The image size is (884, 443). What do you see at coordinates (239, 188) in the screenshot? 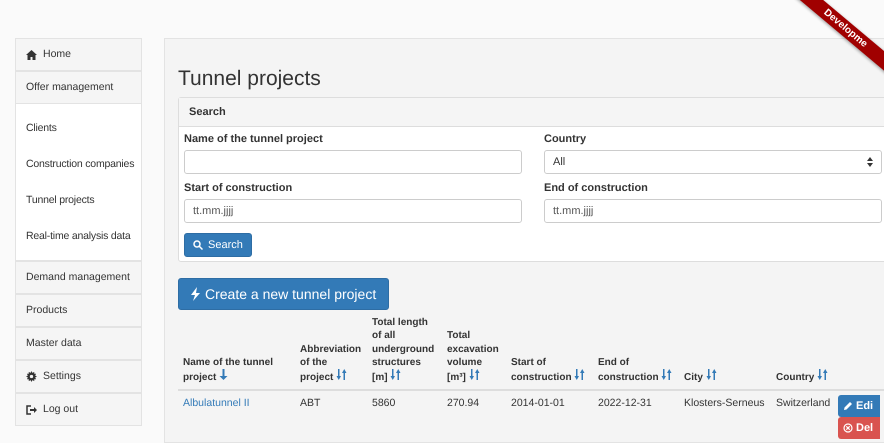
I see `field-label: Start of construction` at bounding box center [239, 188].